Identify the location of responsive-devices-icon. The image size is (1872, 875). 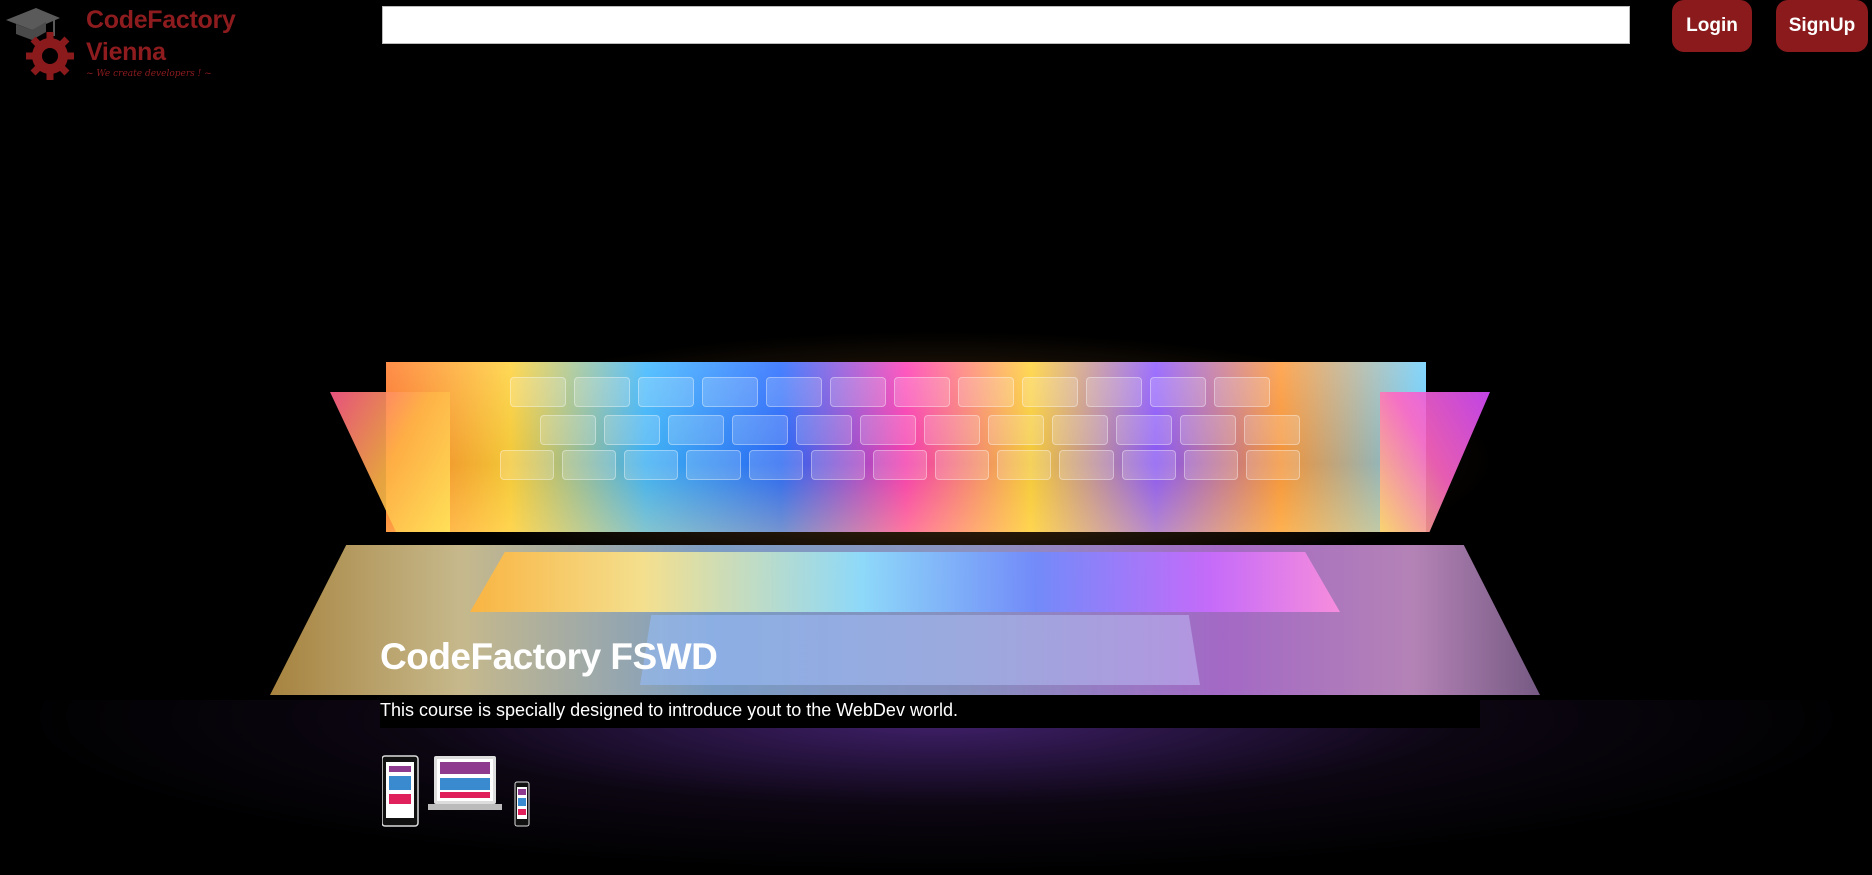
(456, 791).